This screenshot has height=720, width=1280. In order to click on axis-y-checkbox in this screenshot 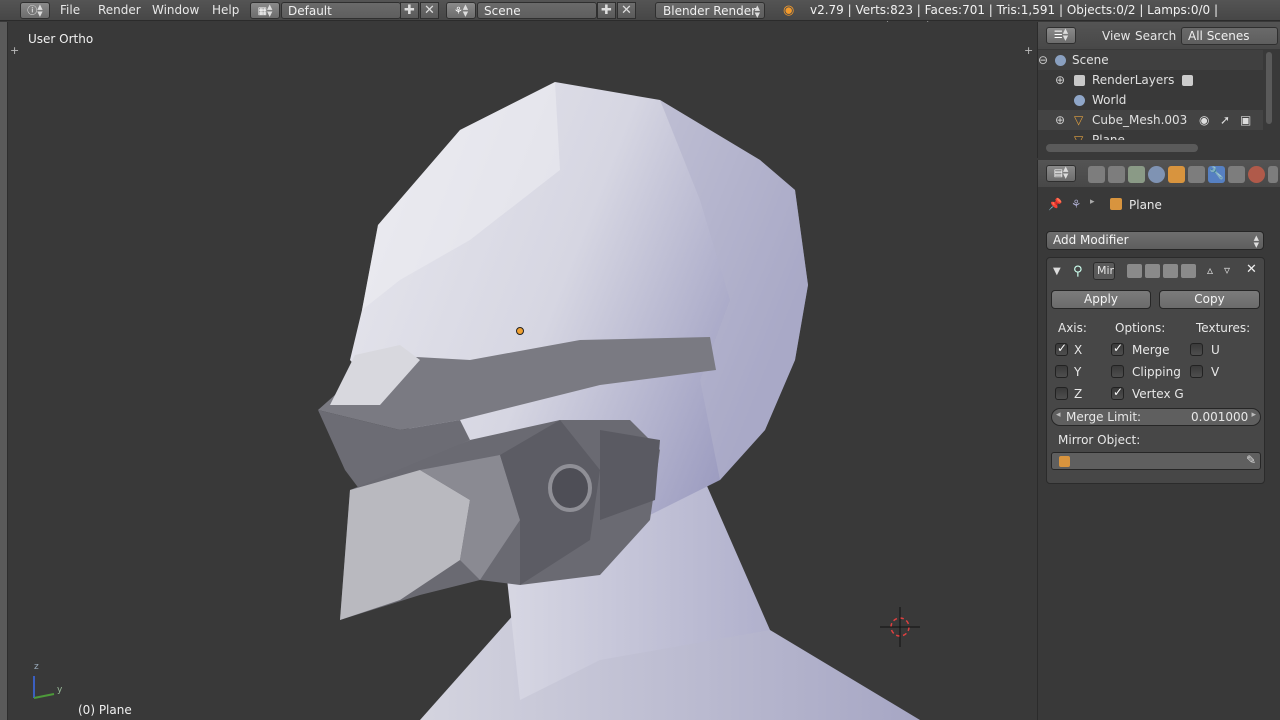, I will do `click(1061, 371)`.